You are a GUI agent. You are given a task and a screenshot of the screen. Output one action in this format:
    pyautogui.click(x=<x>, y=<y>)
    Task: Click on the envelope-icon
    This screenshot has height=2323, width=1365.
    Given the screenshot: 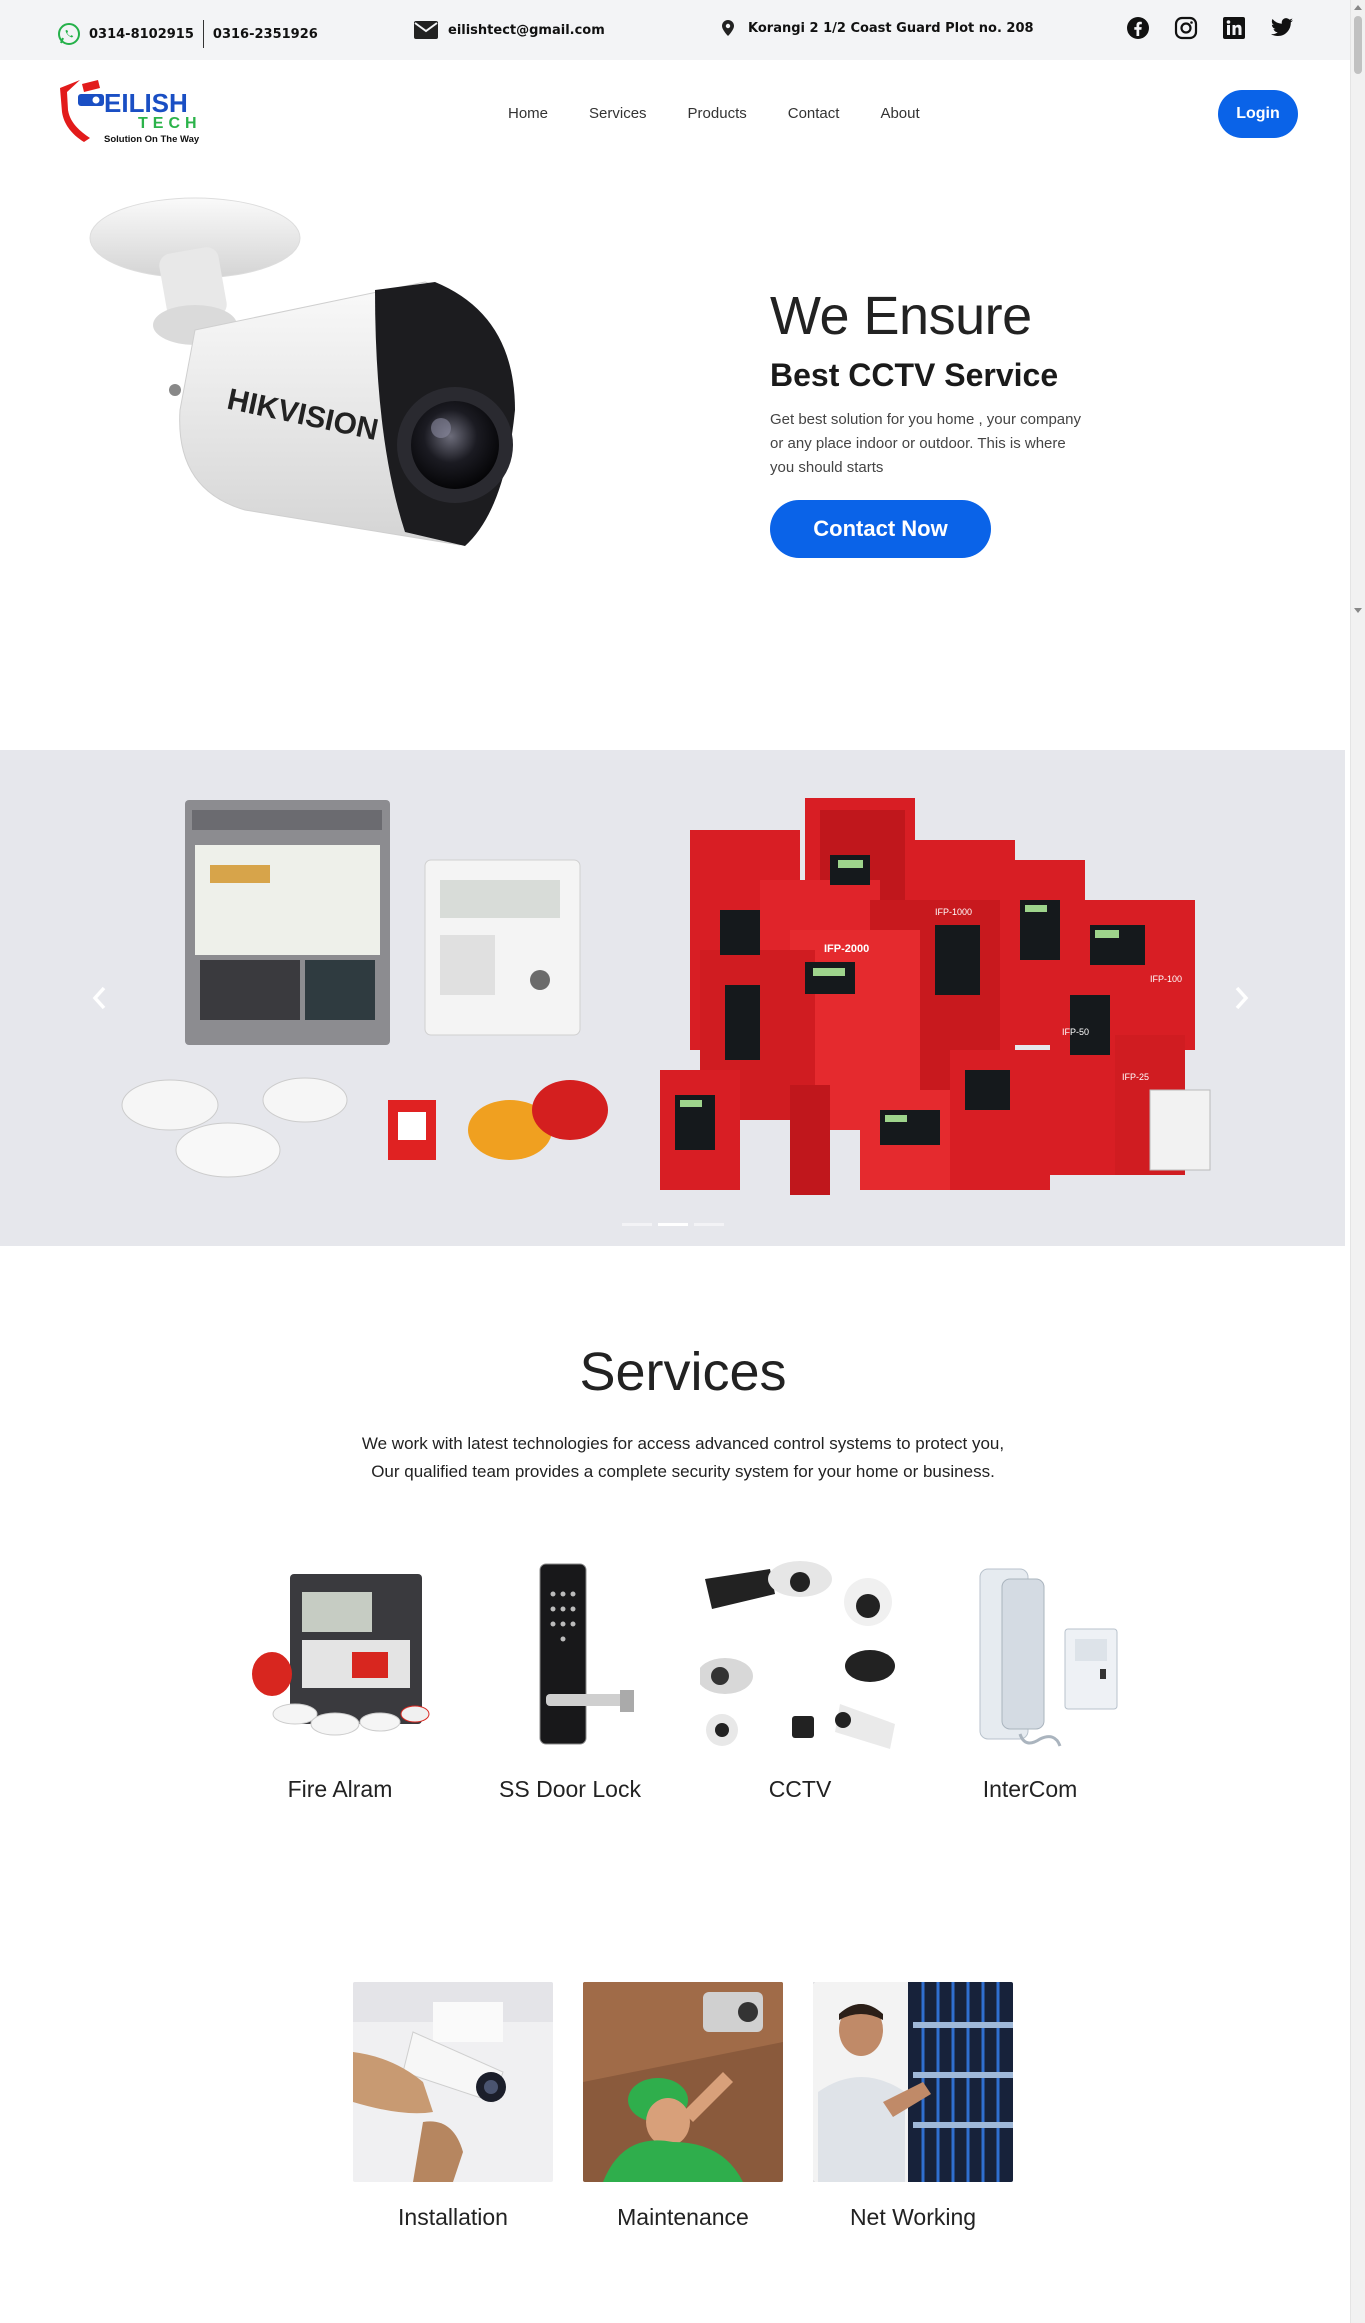 What is the action you would take?
    pyautogui.click(x=426, y=30)
    